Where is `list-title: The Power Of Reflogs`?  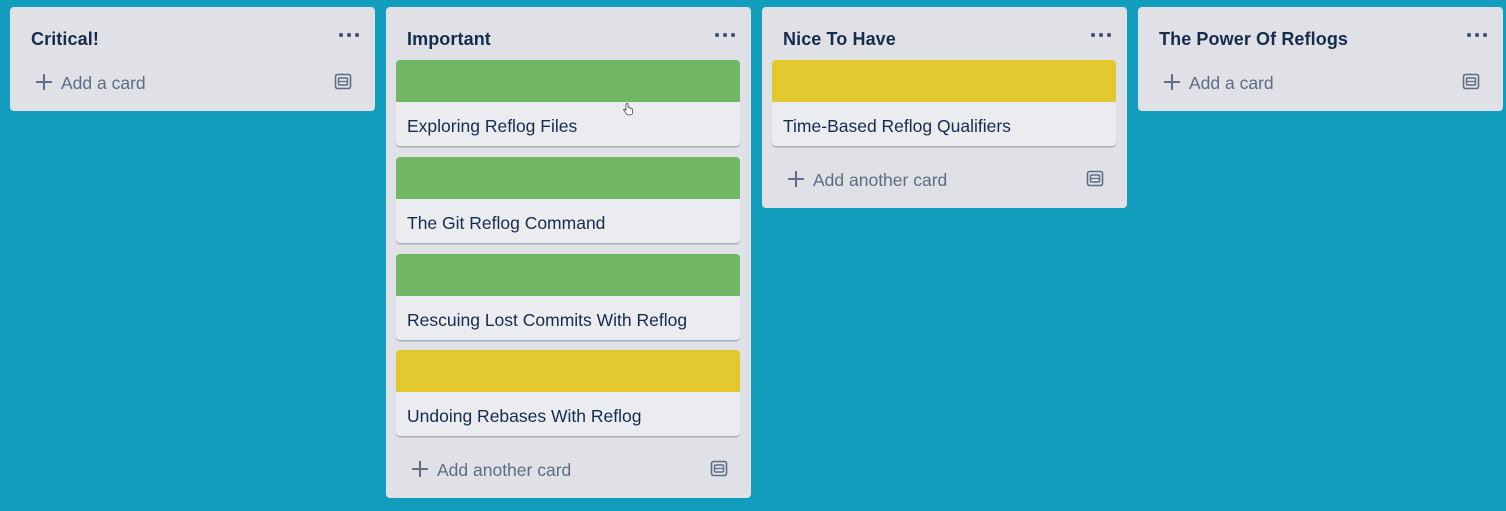
list-title: The Power Of Reflogs is located at coordinates (1253, 39).